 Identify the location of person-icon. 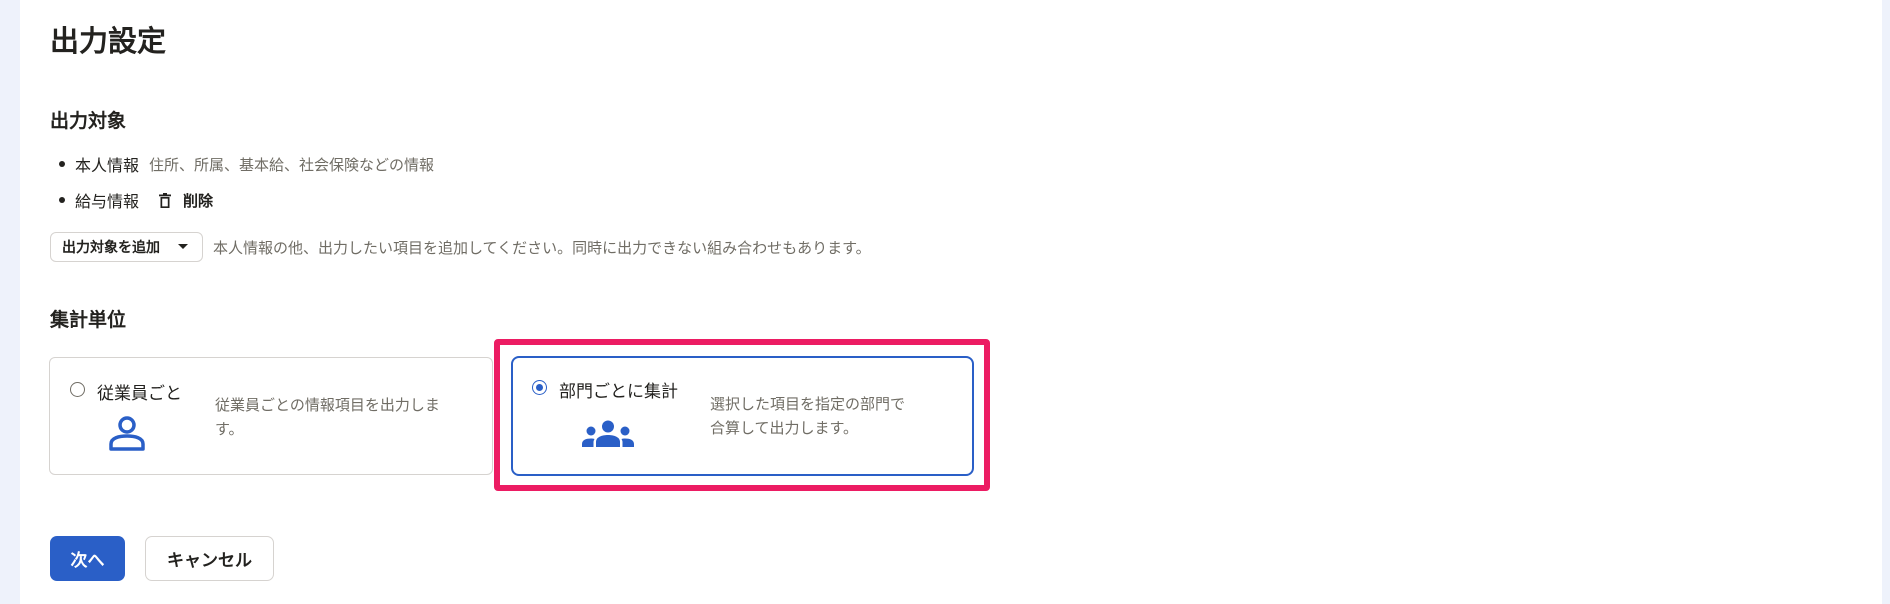
(127, 433).